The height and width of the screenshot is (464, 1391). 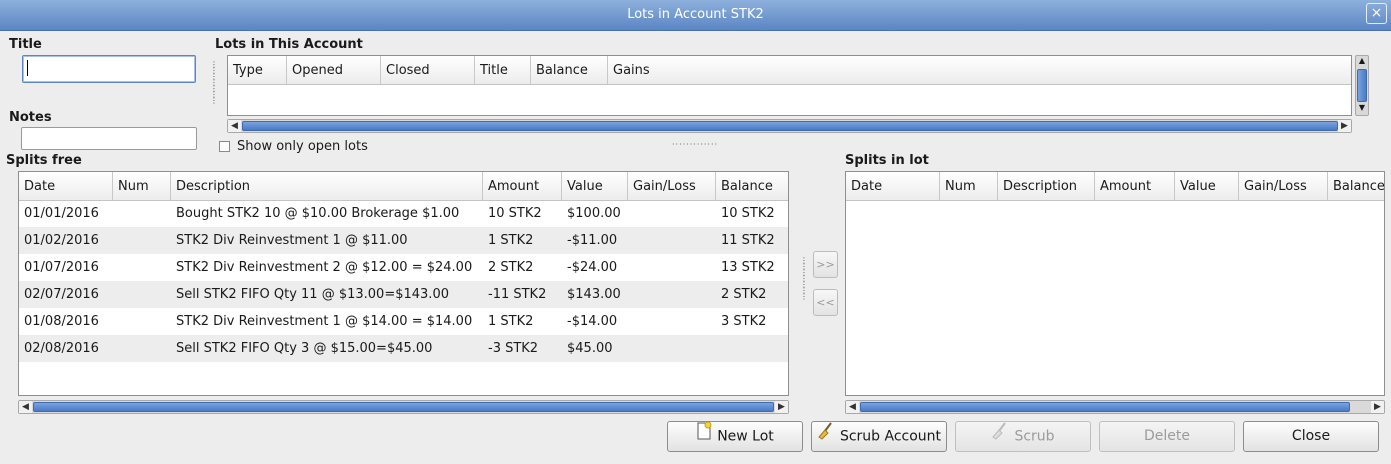 I want to click on free-col-balance: Balance, so click(x=752, y=186).